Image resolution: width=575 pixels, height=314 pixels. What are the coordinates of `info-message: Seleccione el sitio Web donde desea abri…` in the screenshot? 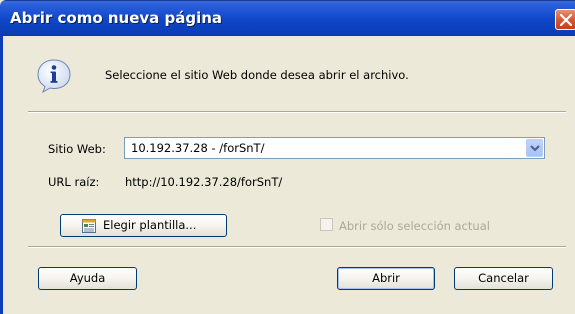 It's located at (257, 75).